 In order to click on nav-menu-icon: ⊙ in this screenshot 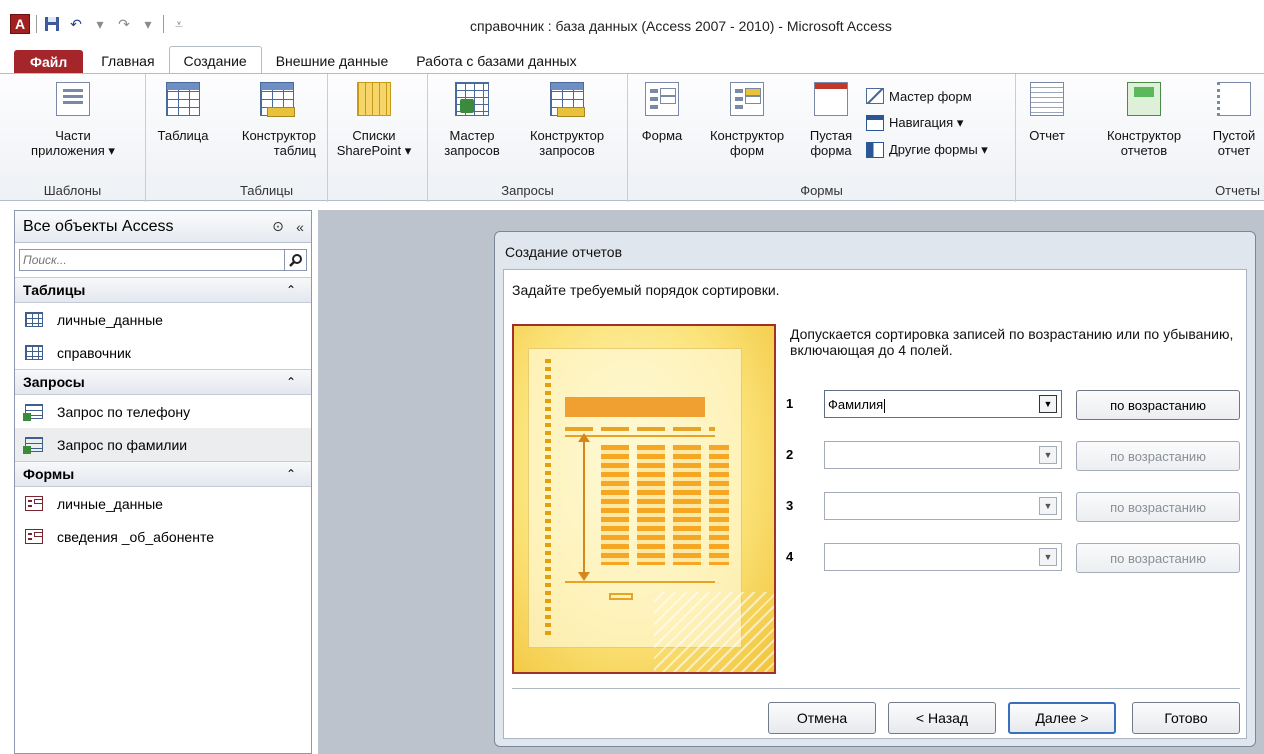, I will do `click(278, 226)`.